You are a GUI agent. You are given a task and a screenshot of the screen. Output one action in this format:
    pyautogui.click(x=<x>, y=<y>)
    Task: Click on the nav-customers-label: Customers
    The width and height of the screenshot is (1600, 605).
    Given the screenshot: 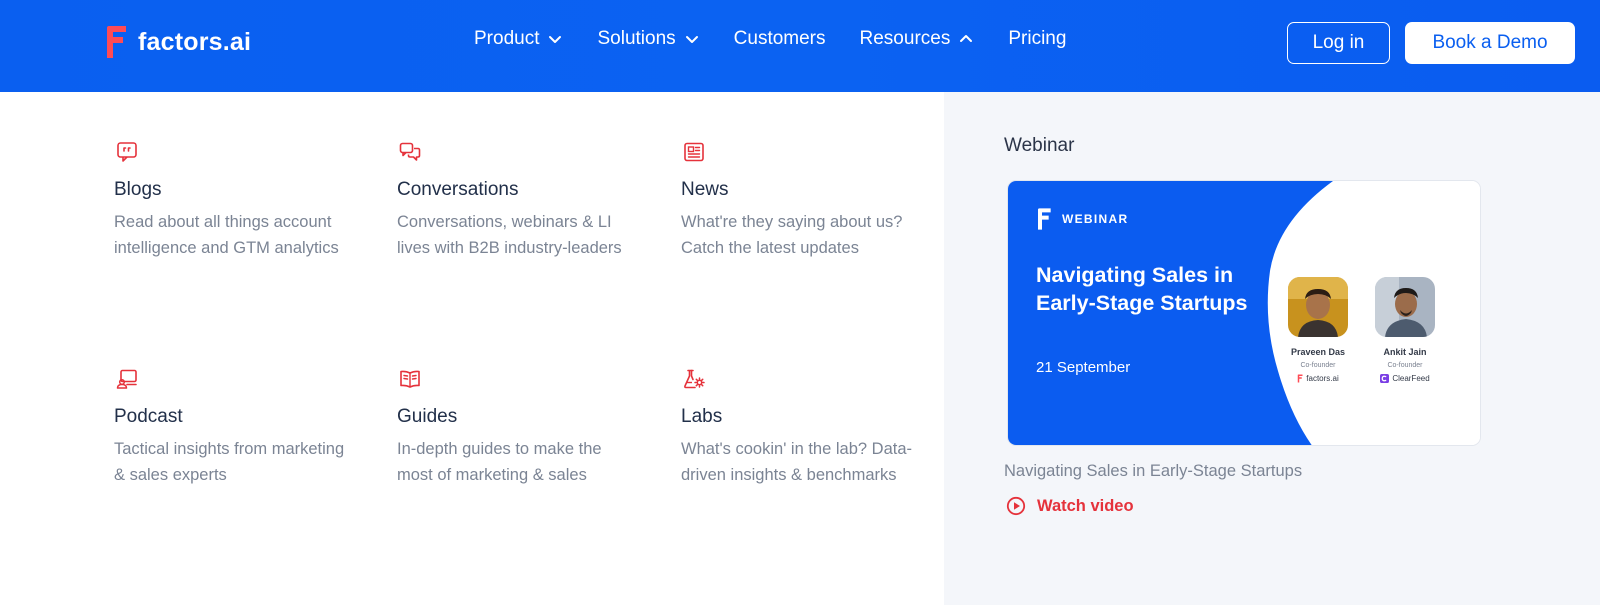 What is the action you would take?
    pyautogui.click(x=779, y=38)
    